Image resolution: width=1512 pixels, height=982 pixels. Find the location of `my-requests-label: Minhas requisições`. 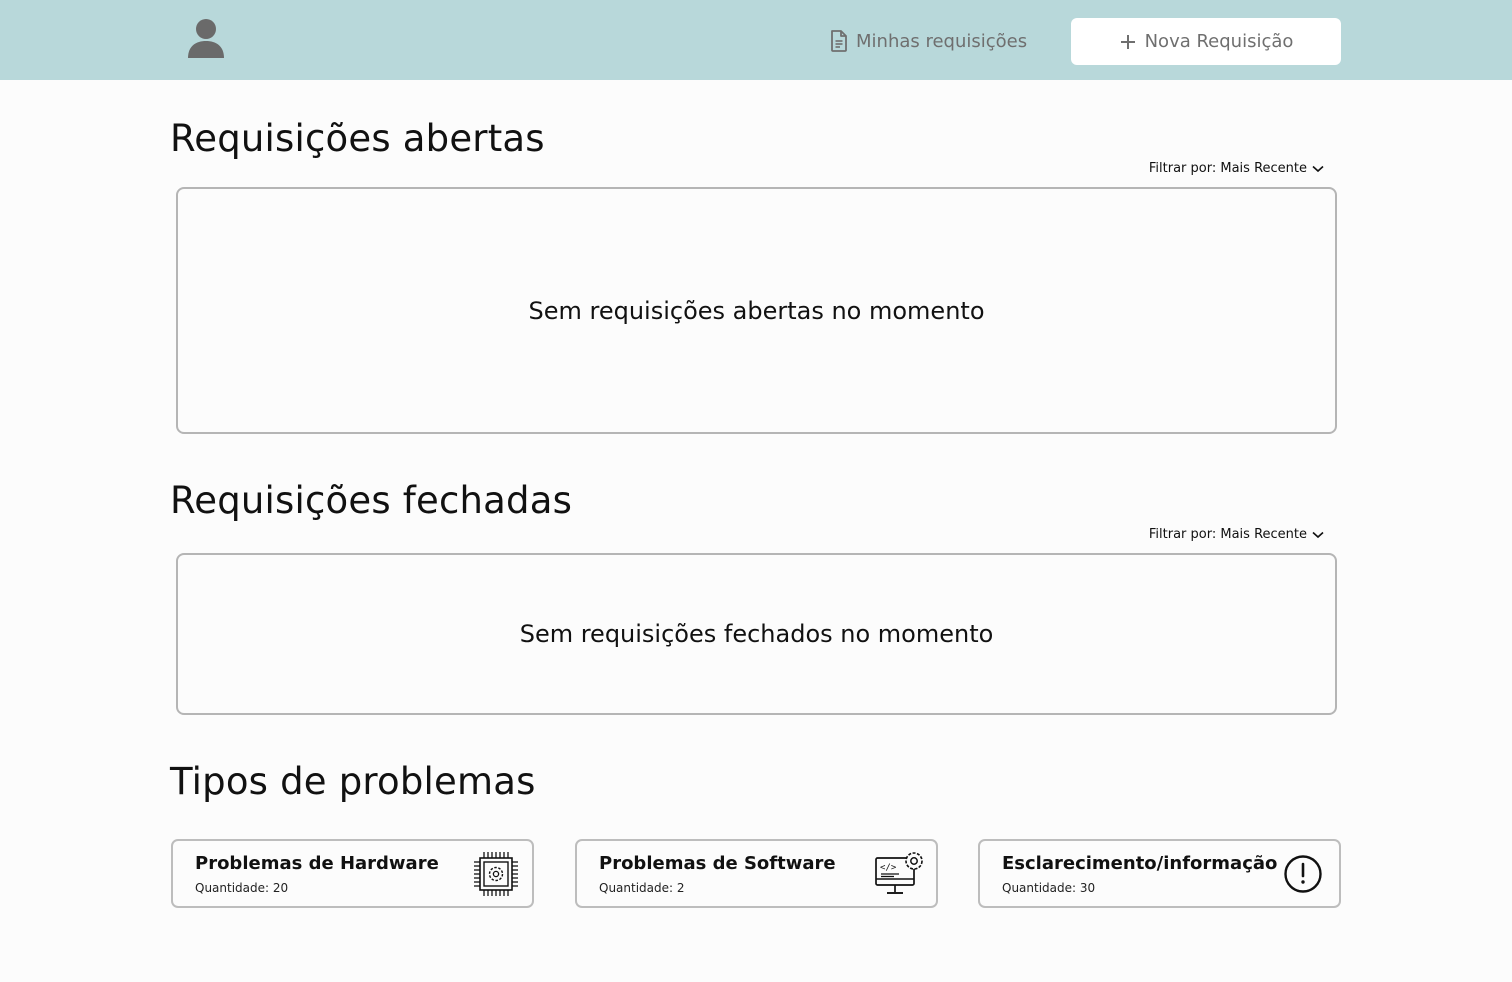

my-requests-label: Minhas requisições is located at coordinates (942, 41).